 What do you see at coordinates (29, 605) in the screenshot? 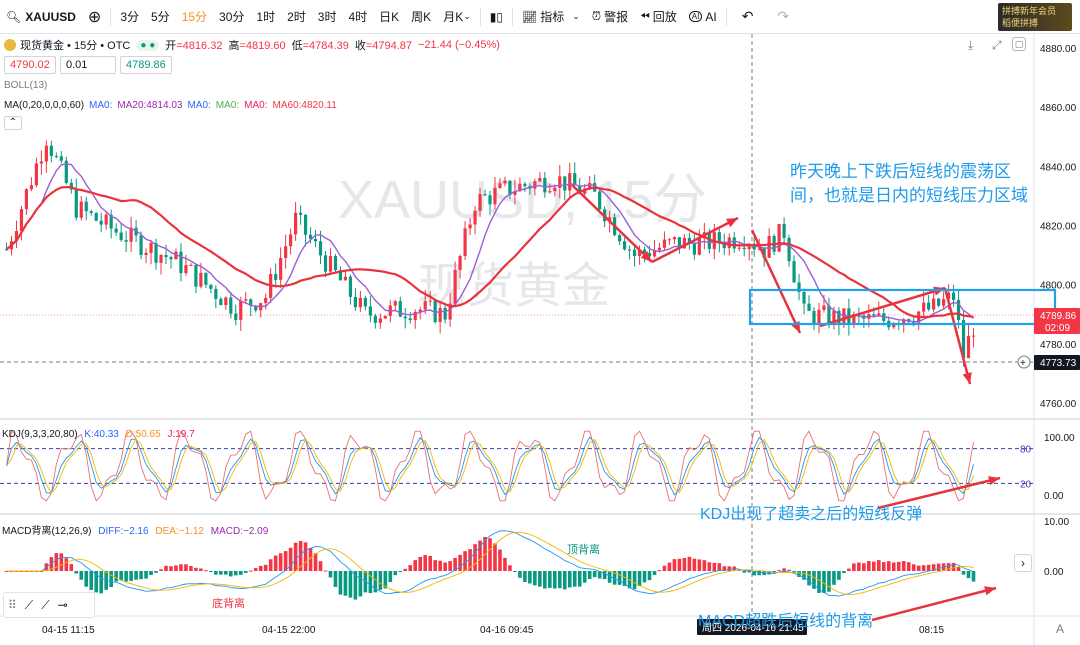
I see `trendline-icon: ⟋` at bounding box center [29, 605].